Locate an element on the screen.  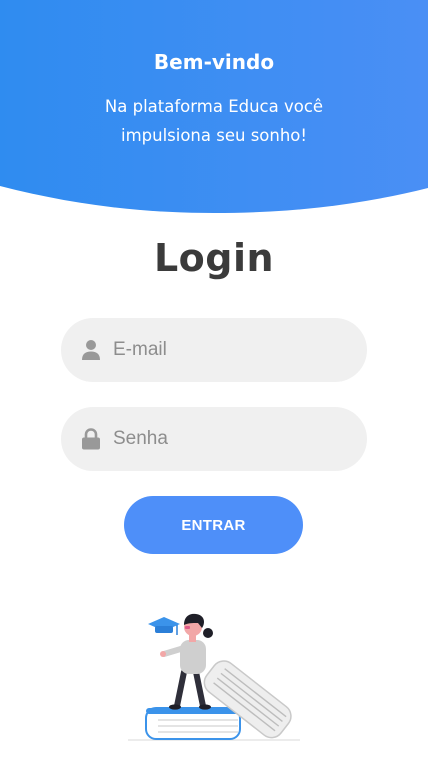
user-icon is located at coordinates (91, 350).